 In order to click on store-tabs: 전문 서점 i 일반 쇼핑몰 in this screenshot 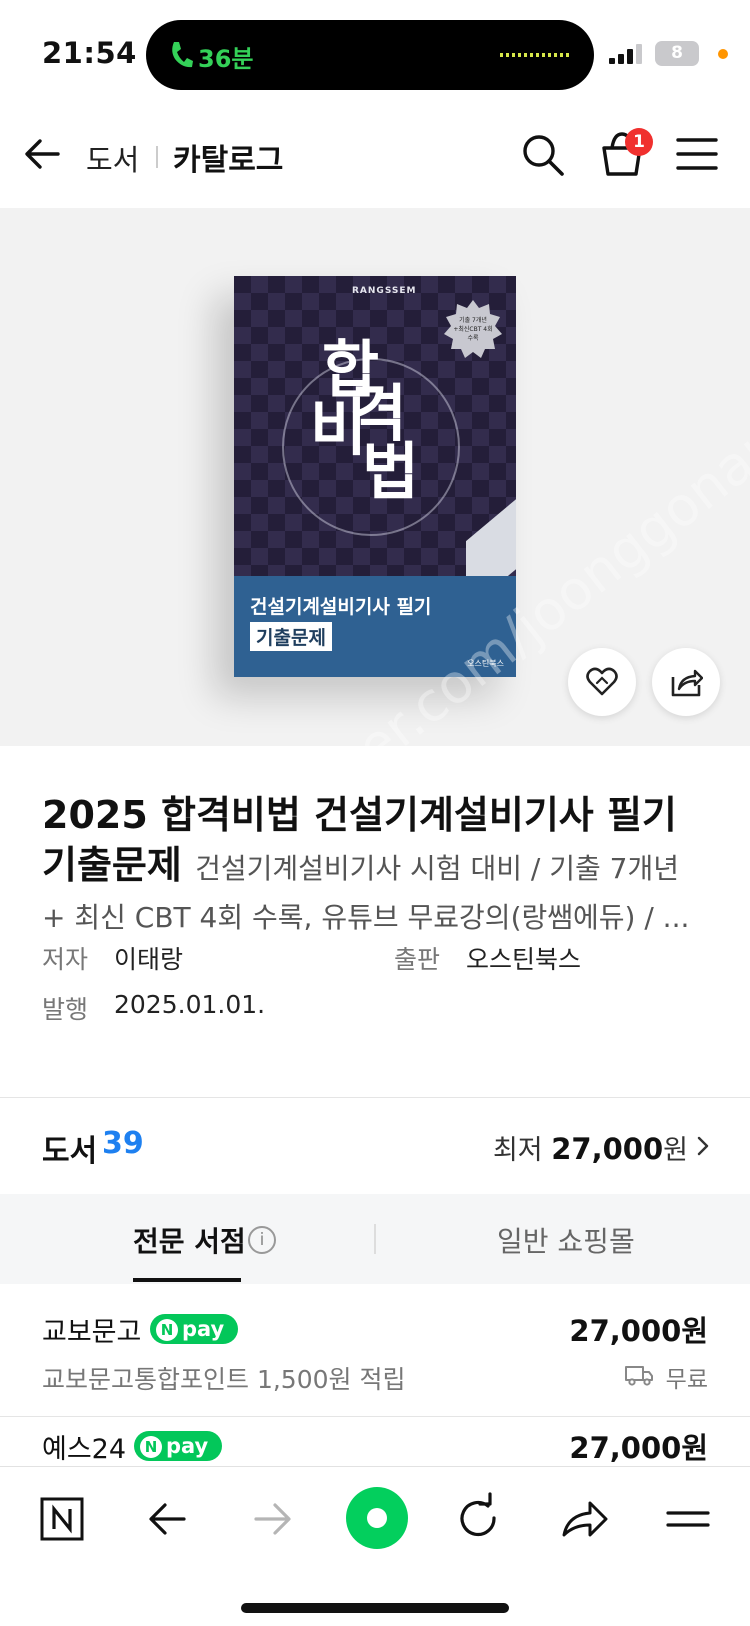, I will do `click(375, 1239)`.